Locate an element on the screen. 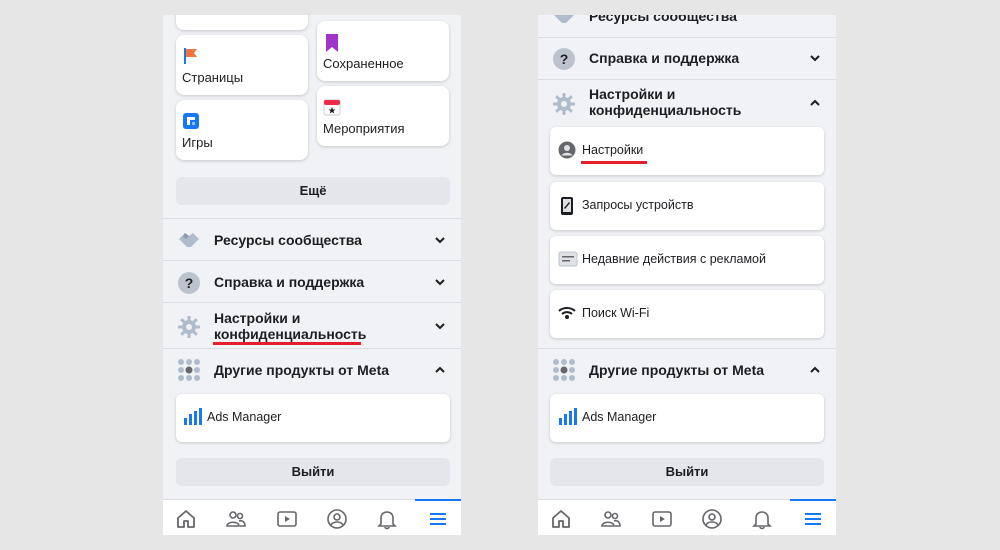 The width and height of the screenshot is (1000, 550). shortcut-card-partial is located at coordinates (242, 22).